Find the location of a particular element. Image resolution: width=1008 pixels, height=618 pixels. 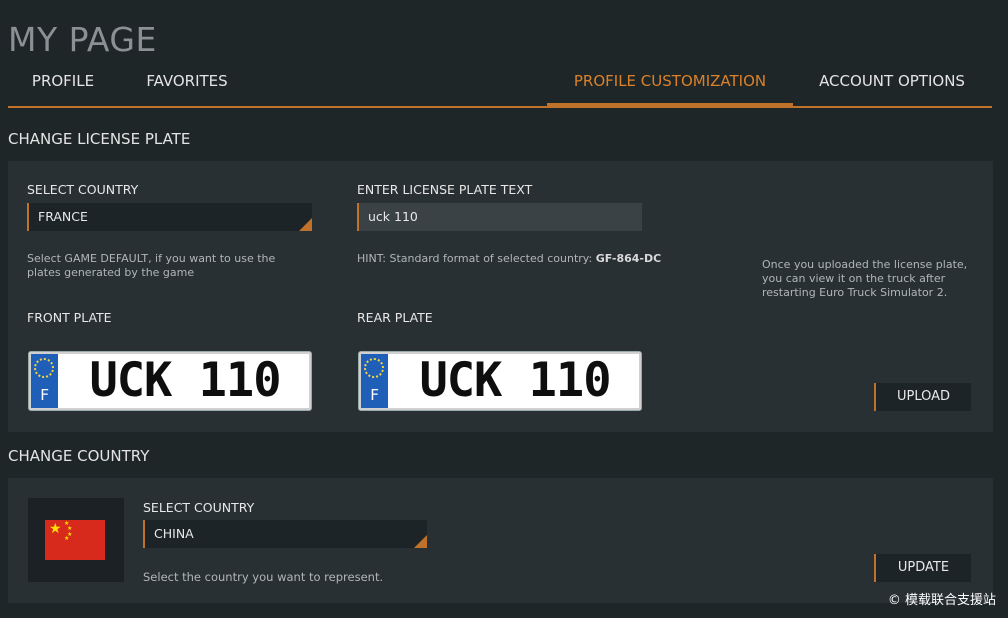

tab-favorites: FAVORITES is located at coordinates (187, 83).